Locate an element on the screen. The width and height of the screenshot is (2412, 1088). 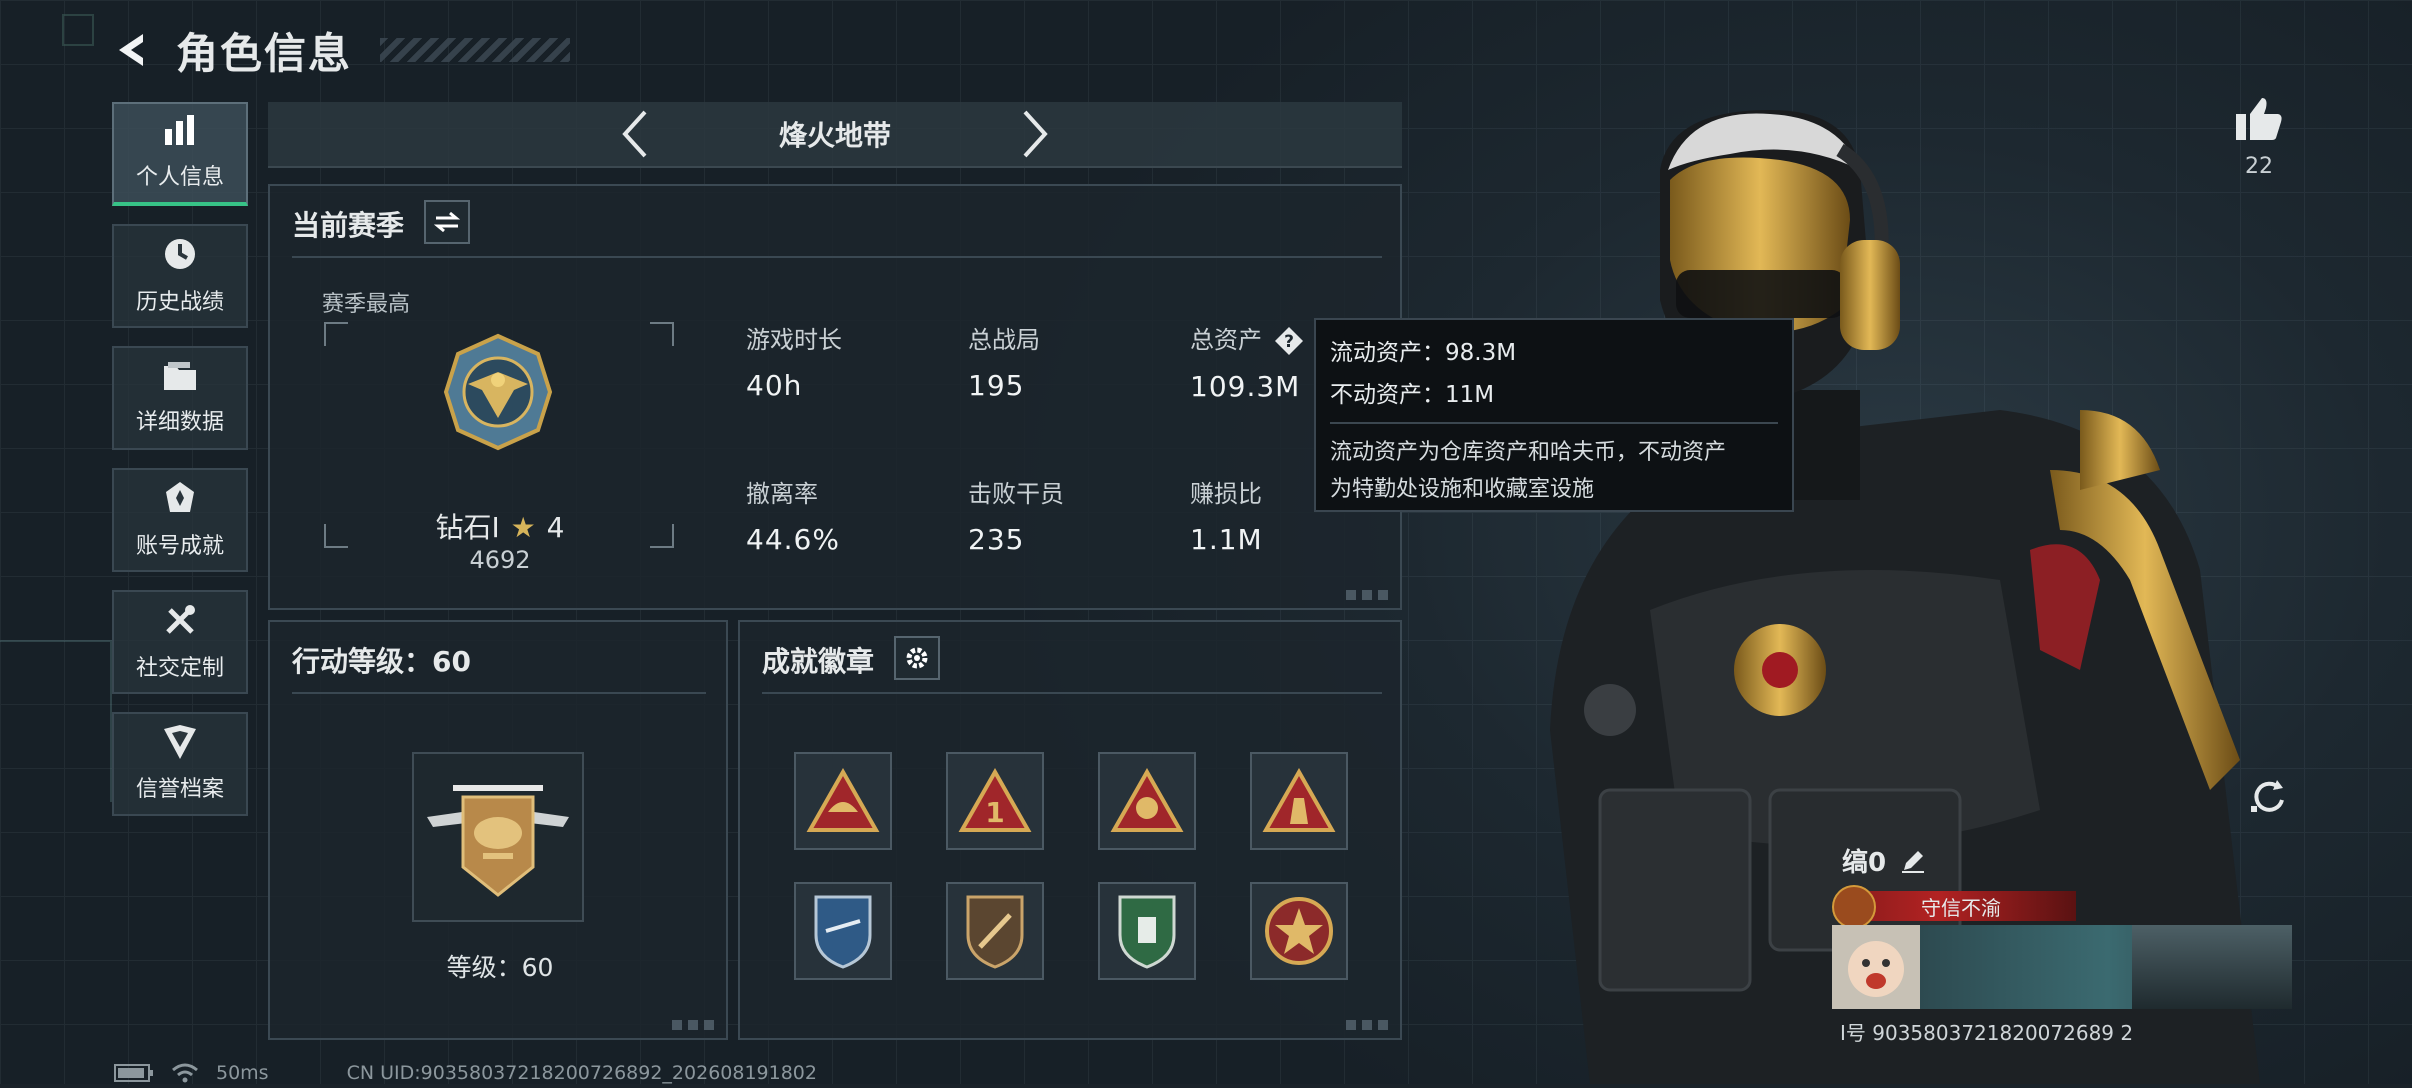
tooltip-divider is located at coordinates (1554, 423).